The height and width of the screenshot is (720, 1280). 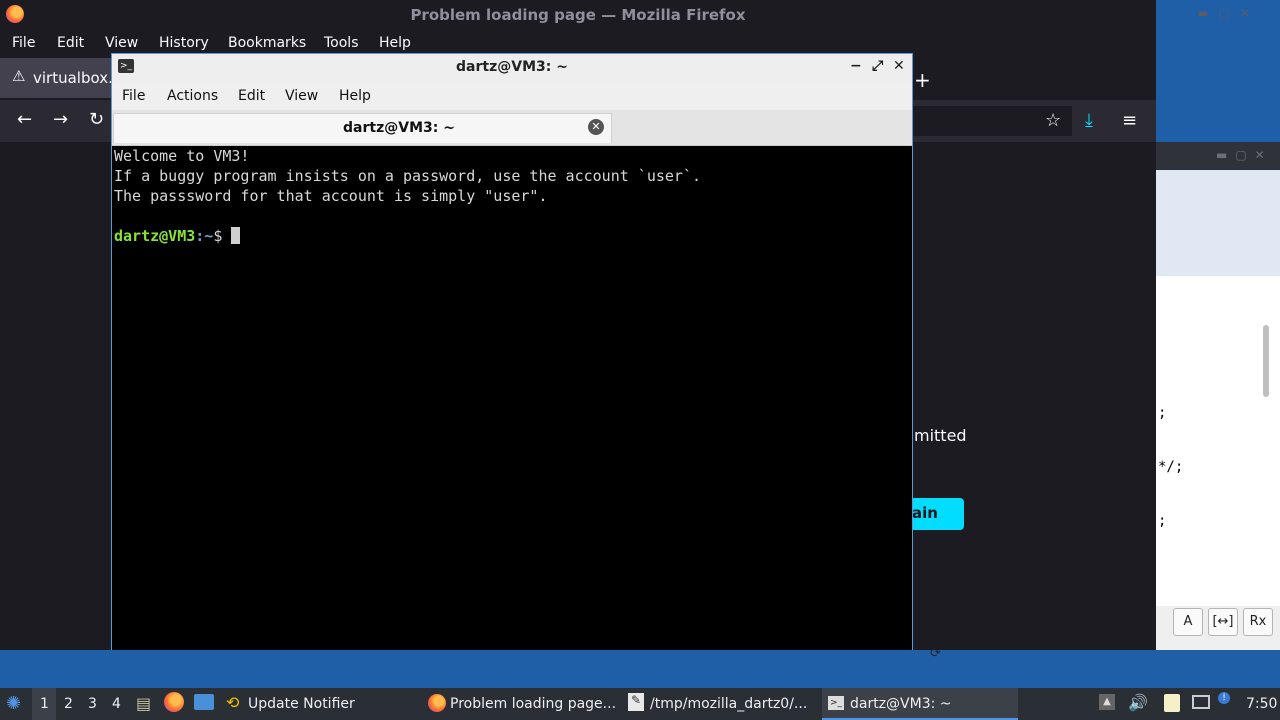 I want to click on minimize-icon: −, so click(x=856, y=66).